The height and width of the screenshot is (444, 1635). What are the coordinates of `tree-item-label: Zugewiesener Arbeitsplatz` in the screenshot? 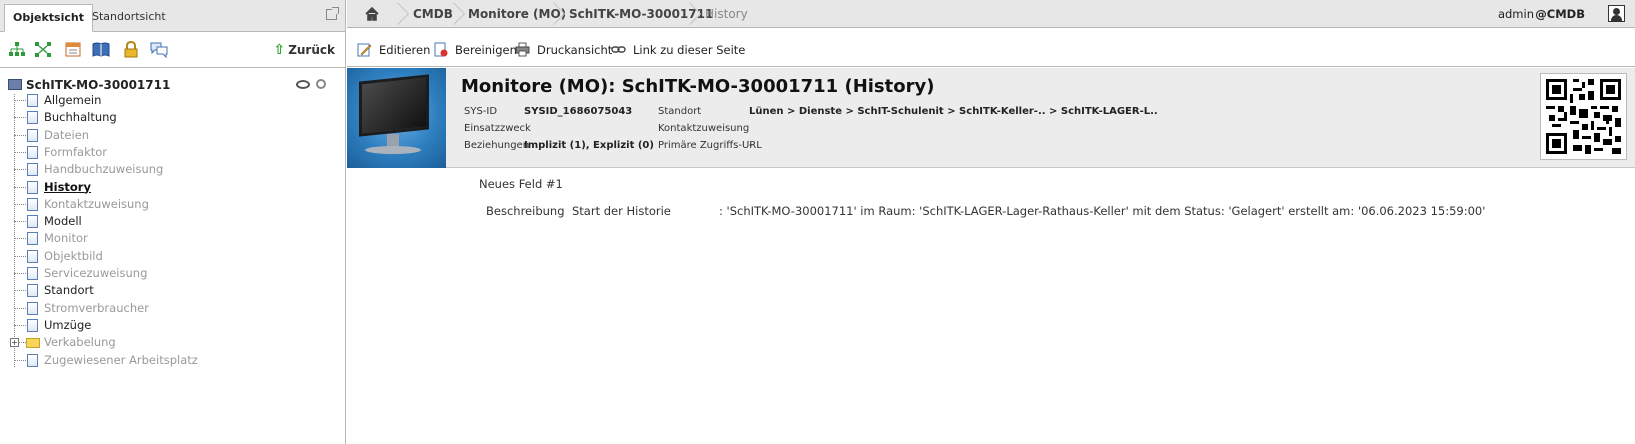 It's located at (121, 359).